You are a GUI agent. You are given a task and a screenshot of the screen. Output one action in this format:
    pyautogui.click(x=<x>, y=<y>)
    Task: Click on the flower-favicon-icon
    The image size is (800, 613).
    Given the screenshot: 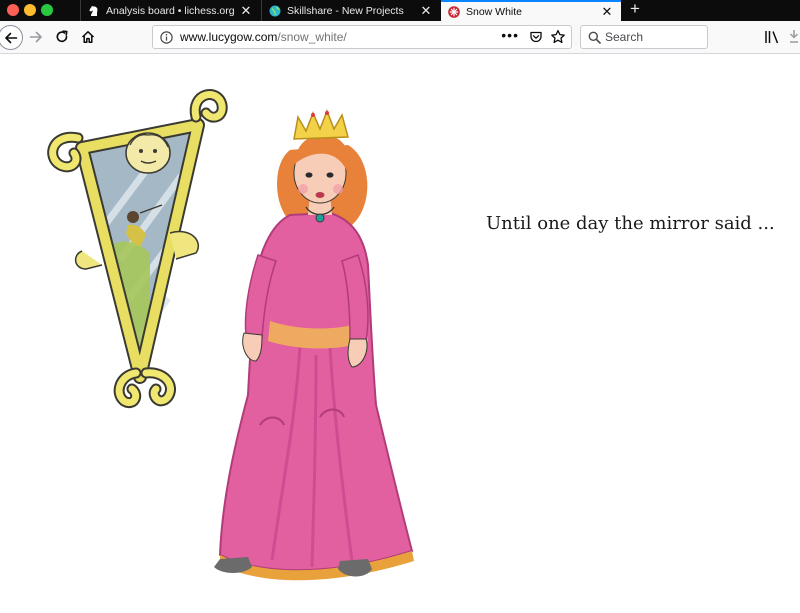 What is the action you would take?
    pyautogui.click(x=454, y=11)
    